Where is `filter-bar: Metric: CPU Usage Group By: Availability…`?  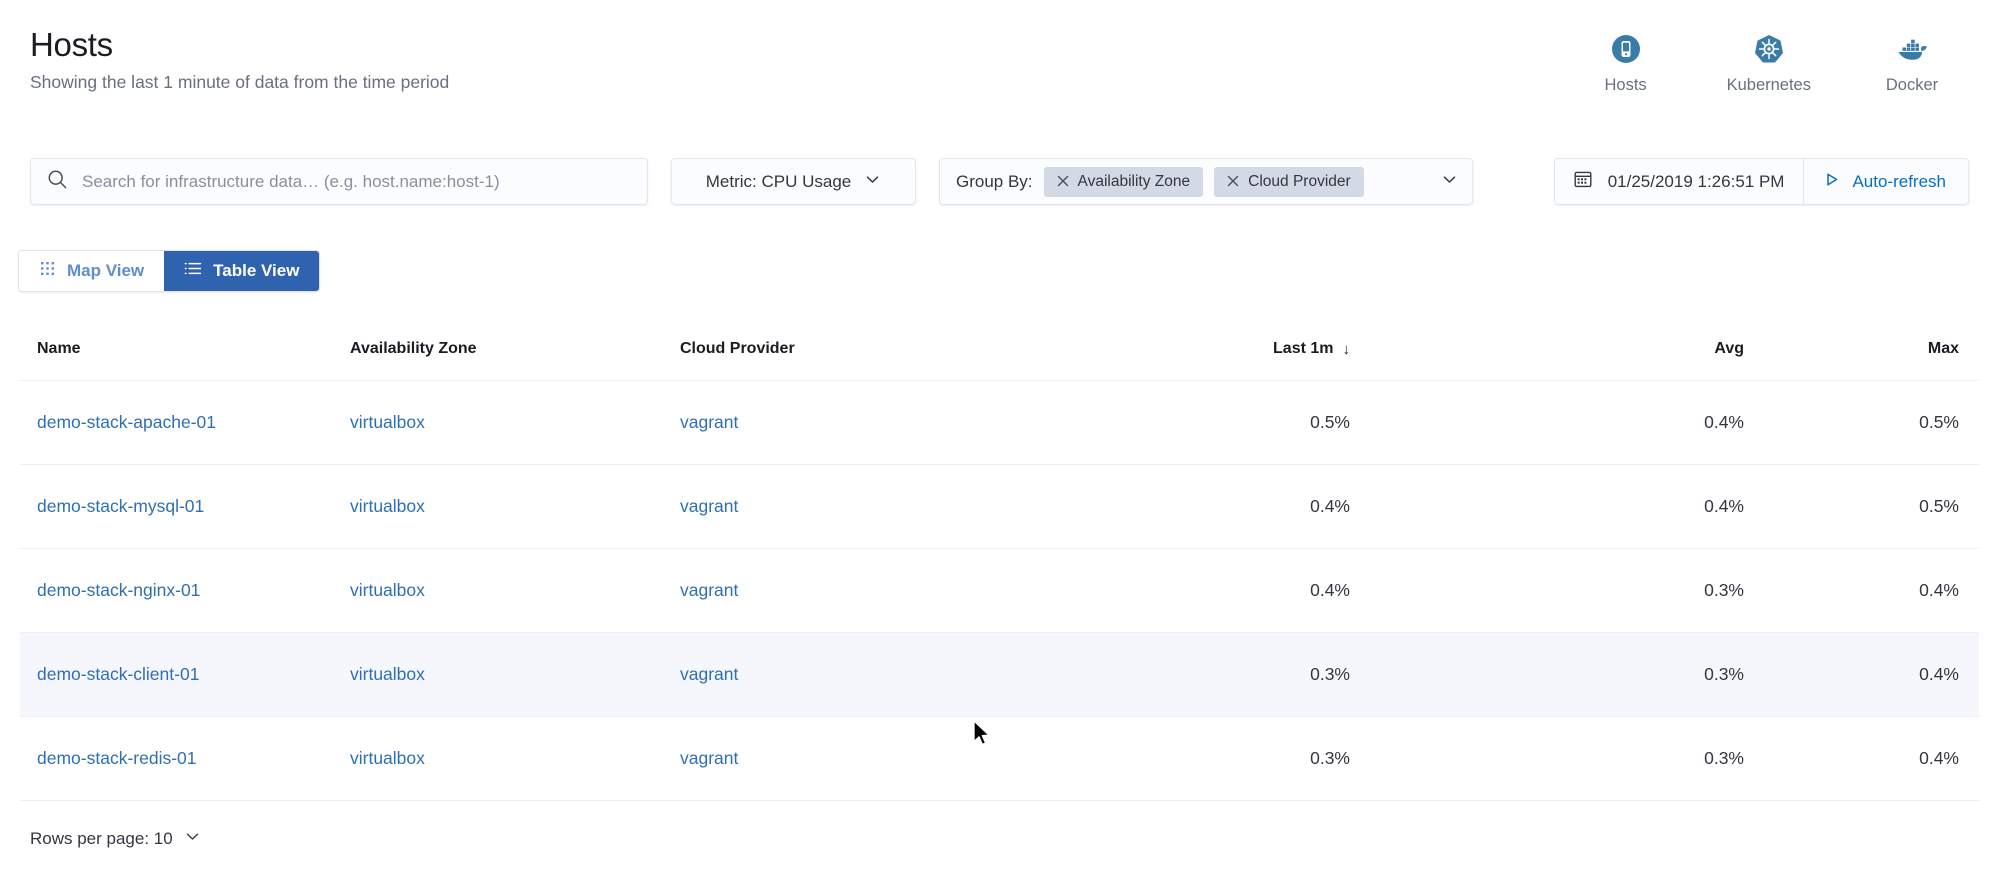
filter-bar: Metric: CPU Usage Group By: Availability… is located at coordinates (999, 181).